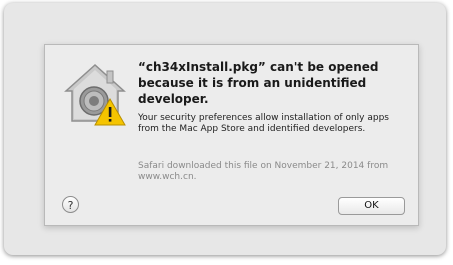 The image size is (453, 265). What do you see at coordinates (371, 206) in the screenshot?
I see `ok-button: OK` at bounding box center [371, 206].